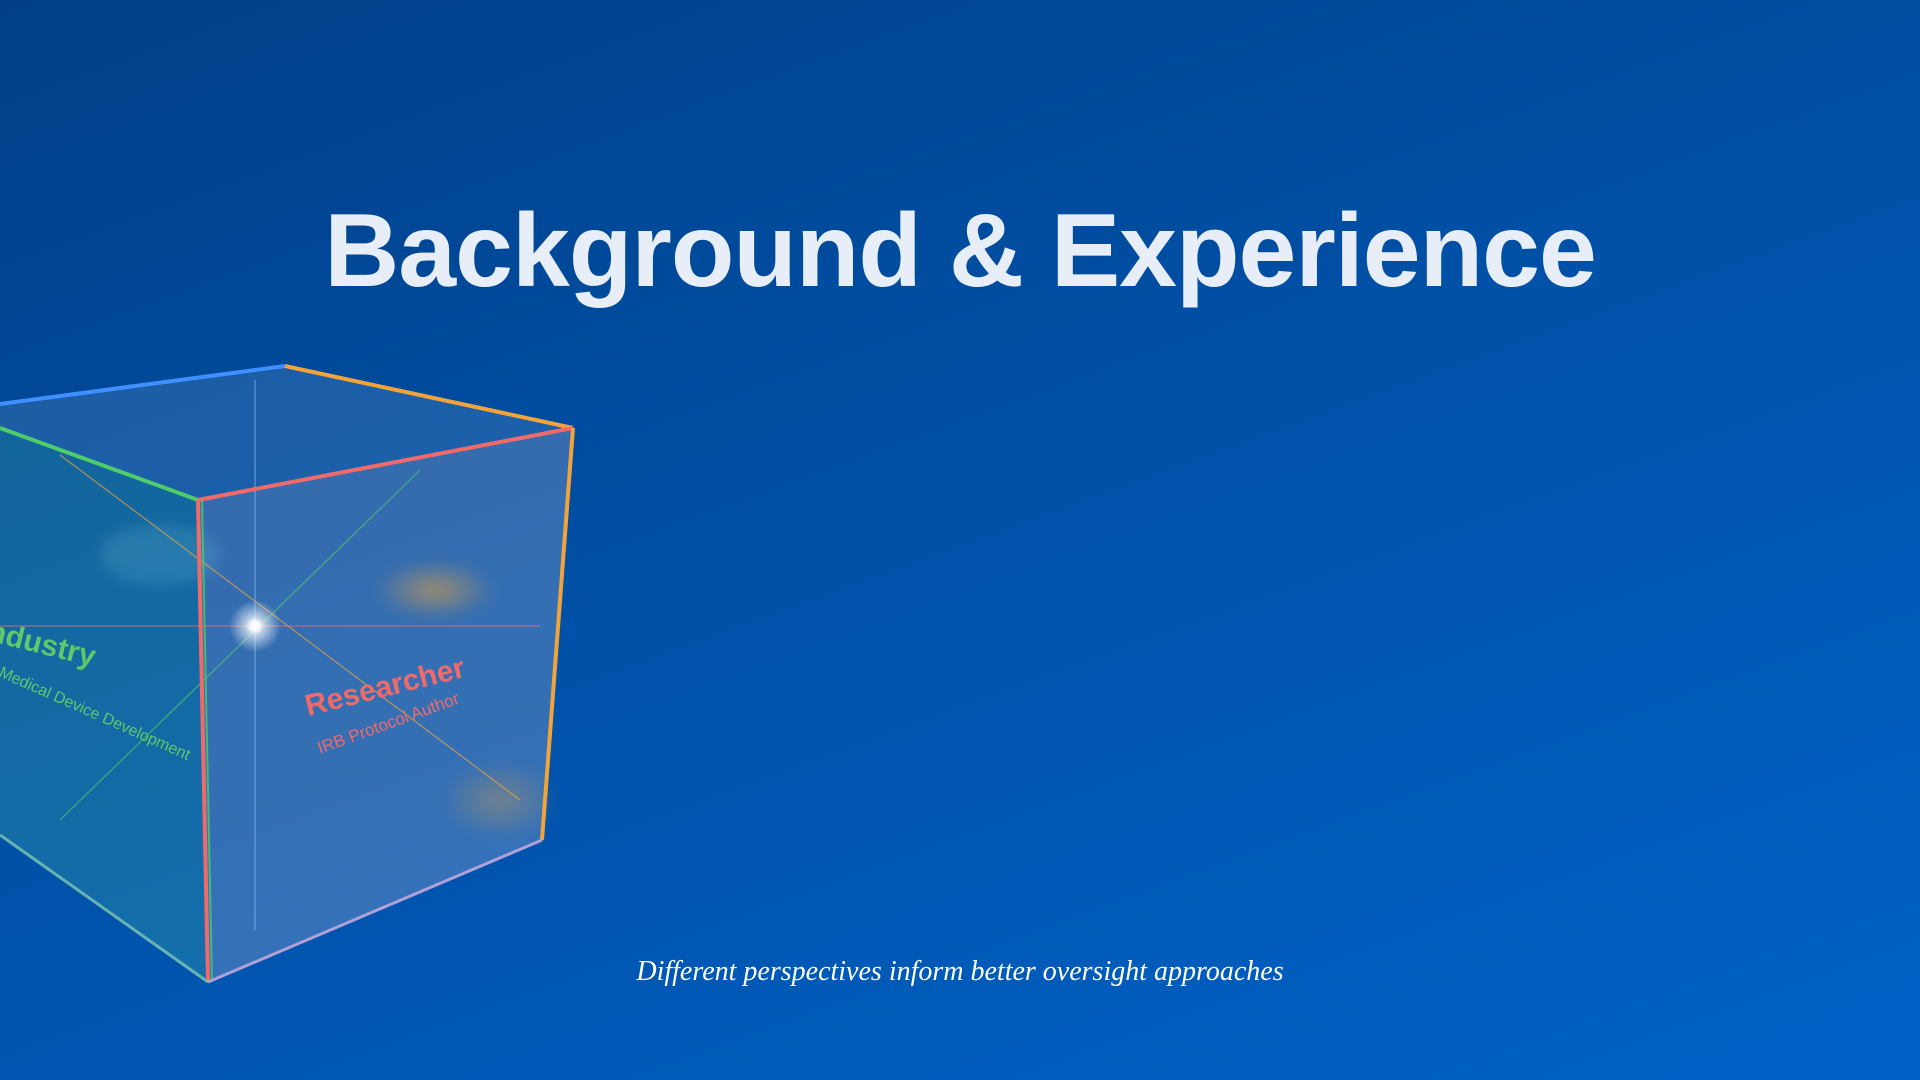  What do you see at coordinates (435, 590) in the screenshot?
I see `cube-orange-glow` at bounding box center [435, 590].